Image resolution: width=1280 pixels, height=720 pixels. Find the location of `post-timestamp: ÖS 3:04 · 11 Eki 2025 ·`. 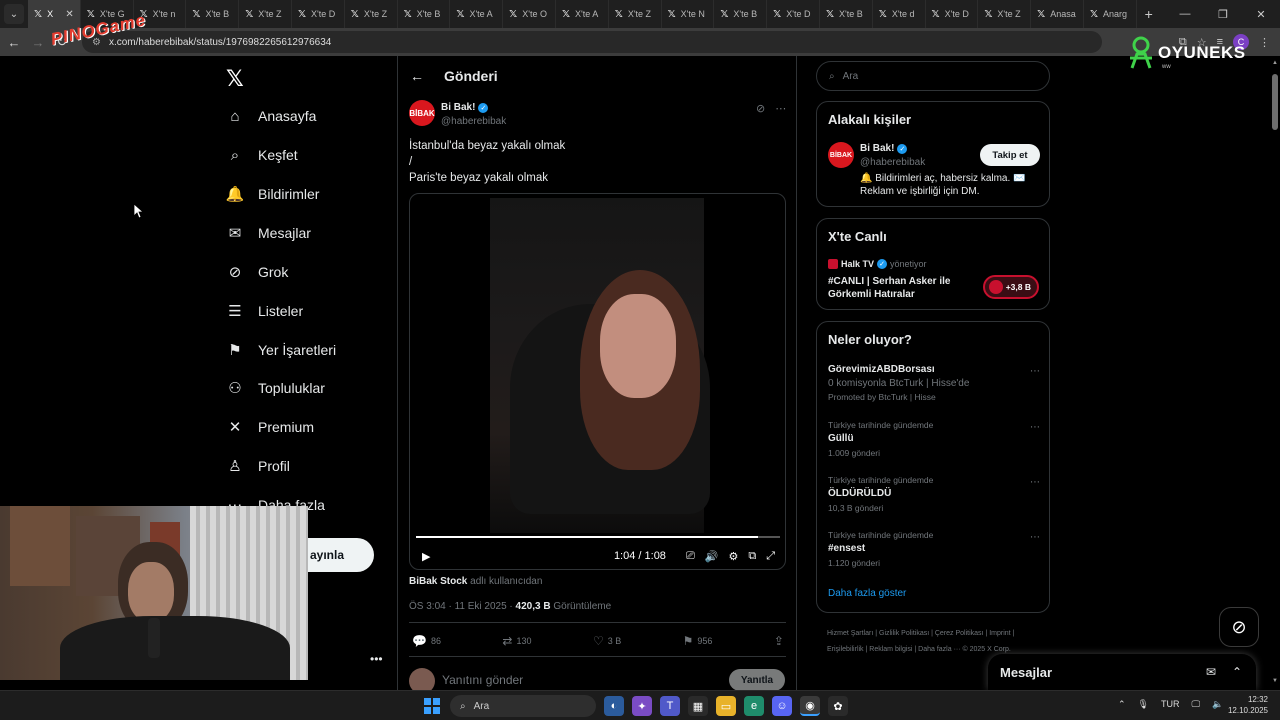

post-timestamp: ÖS 3:04 · 11 Eki 2025 · is located at coordinates (462, 606).